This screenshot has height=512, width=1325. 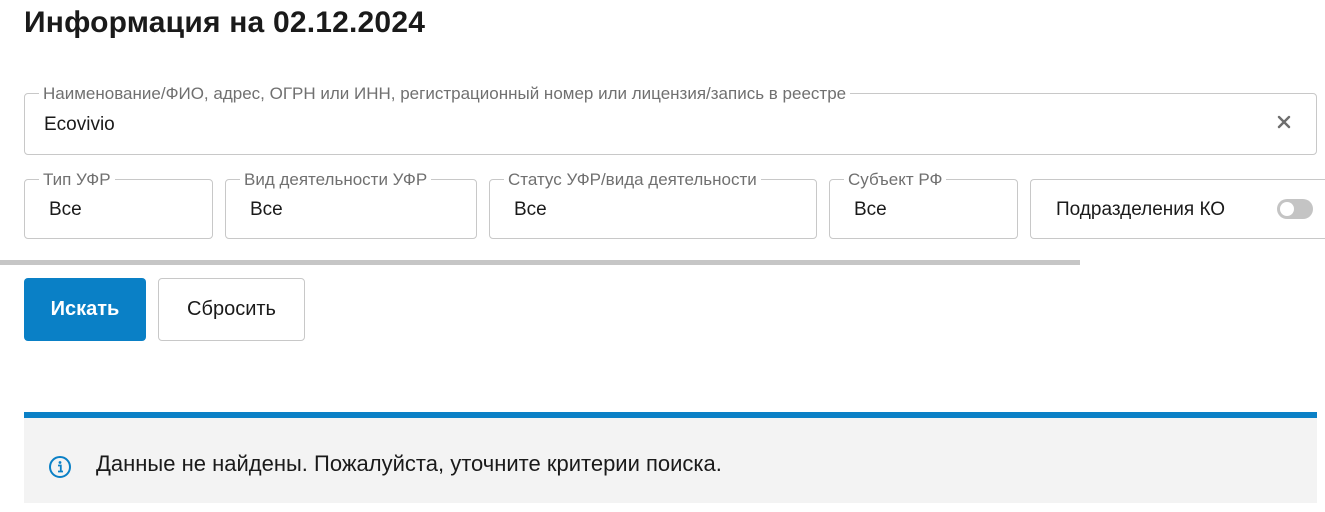 I want to click on filter-status-value: Все, so click(x=530, y=210).